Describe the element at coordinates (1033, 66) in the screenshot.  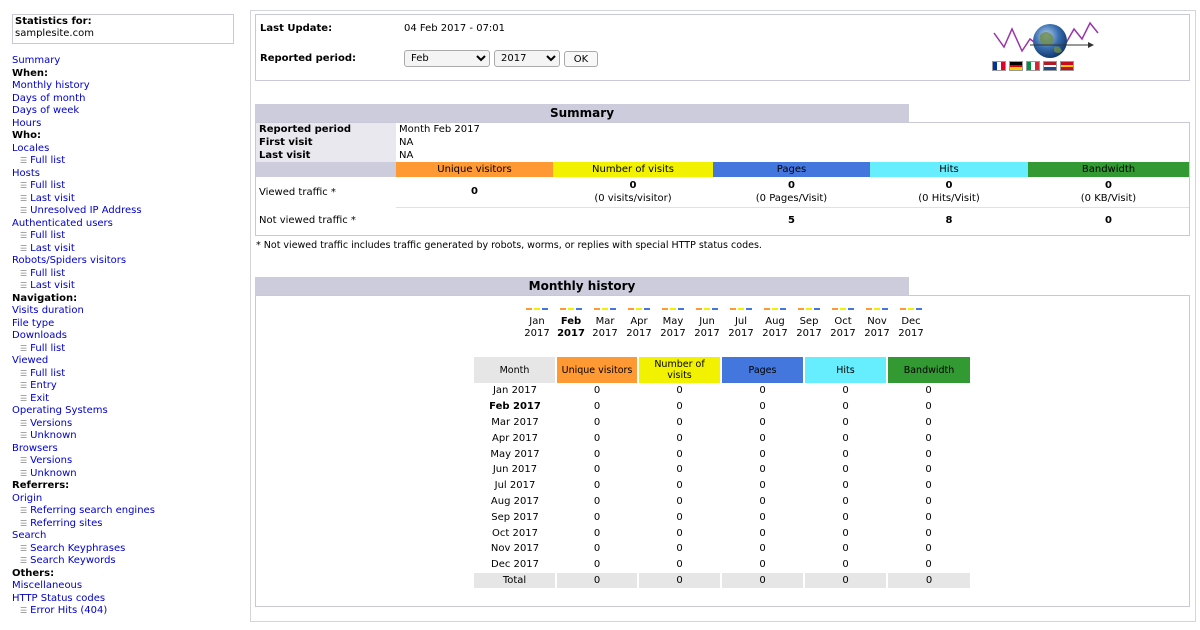
I see `italian-flag-icon` at that location.